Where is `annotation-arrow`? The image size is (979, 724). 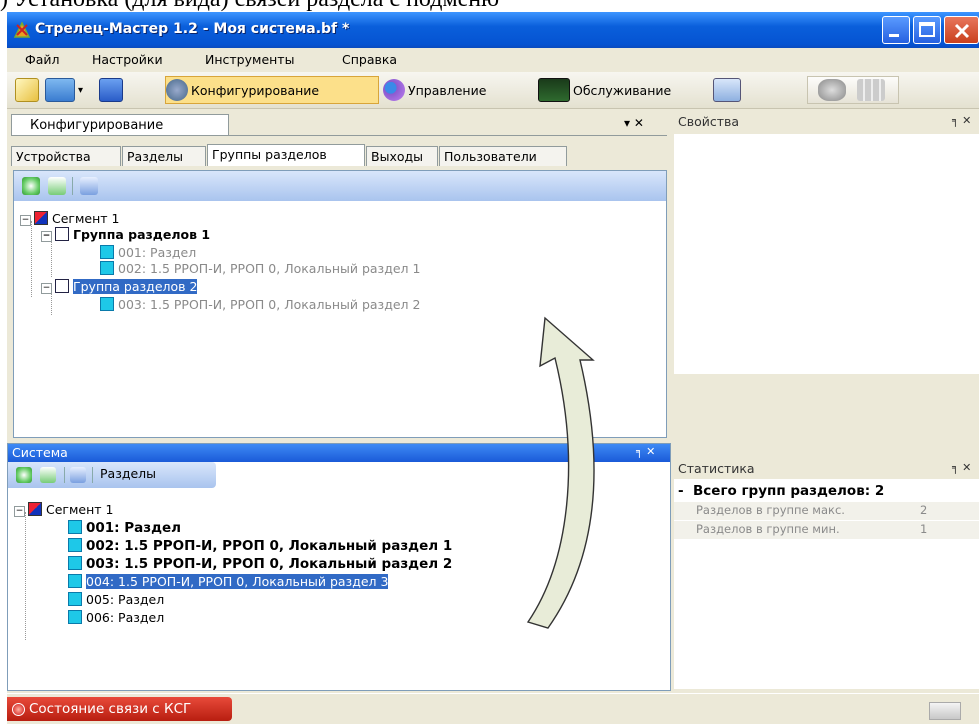
annotation-arrow is located at coordinates (560, 472).